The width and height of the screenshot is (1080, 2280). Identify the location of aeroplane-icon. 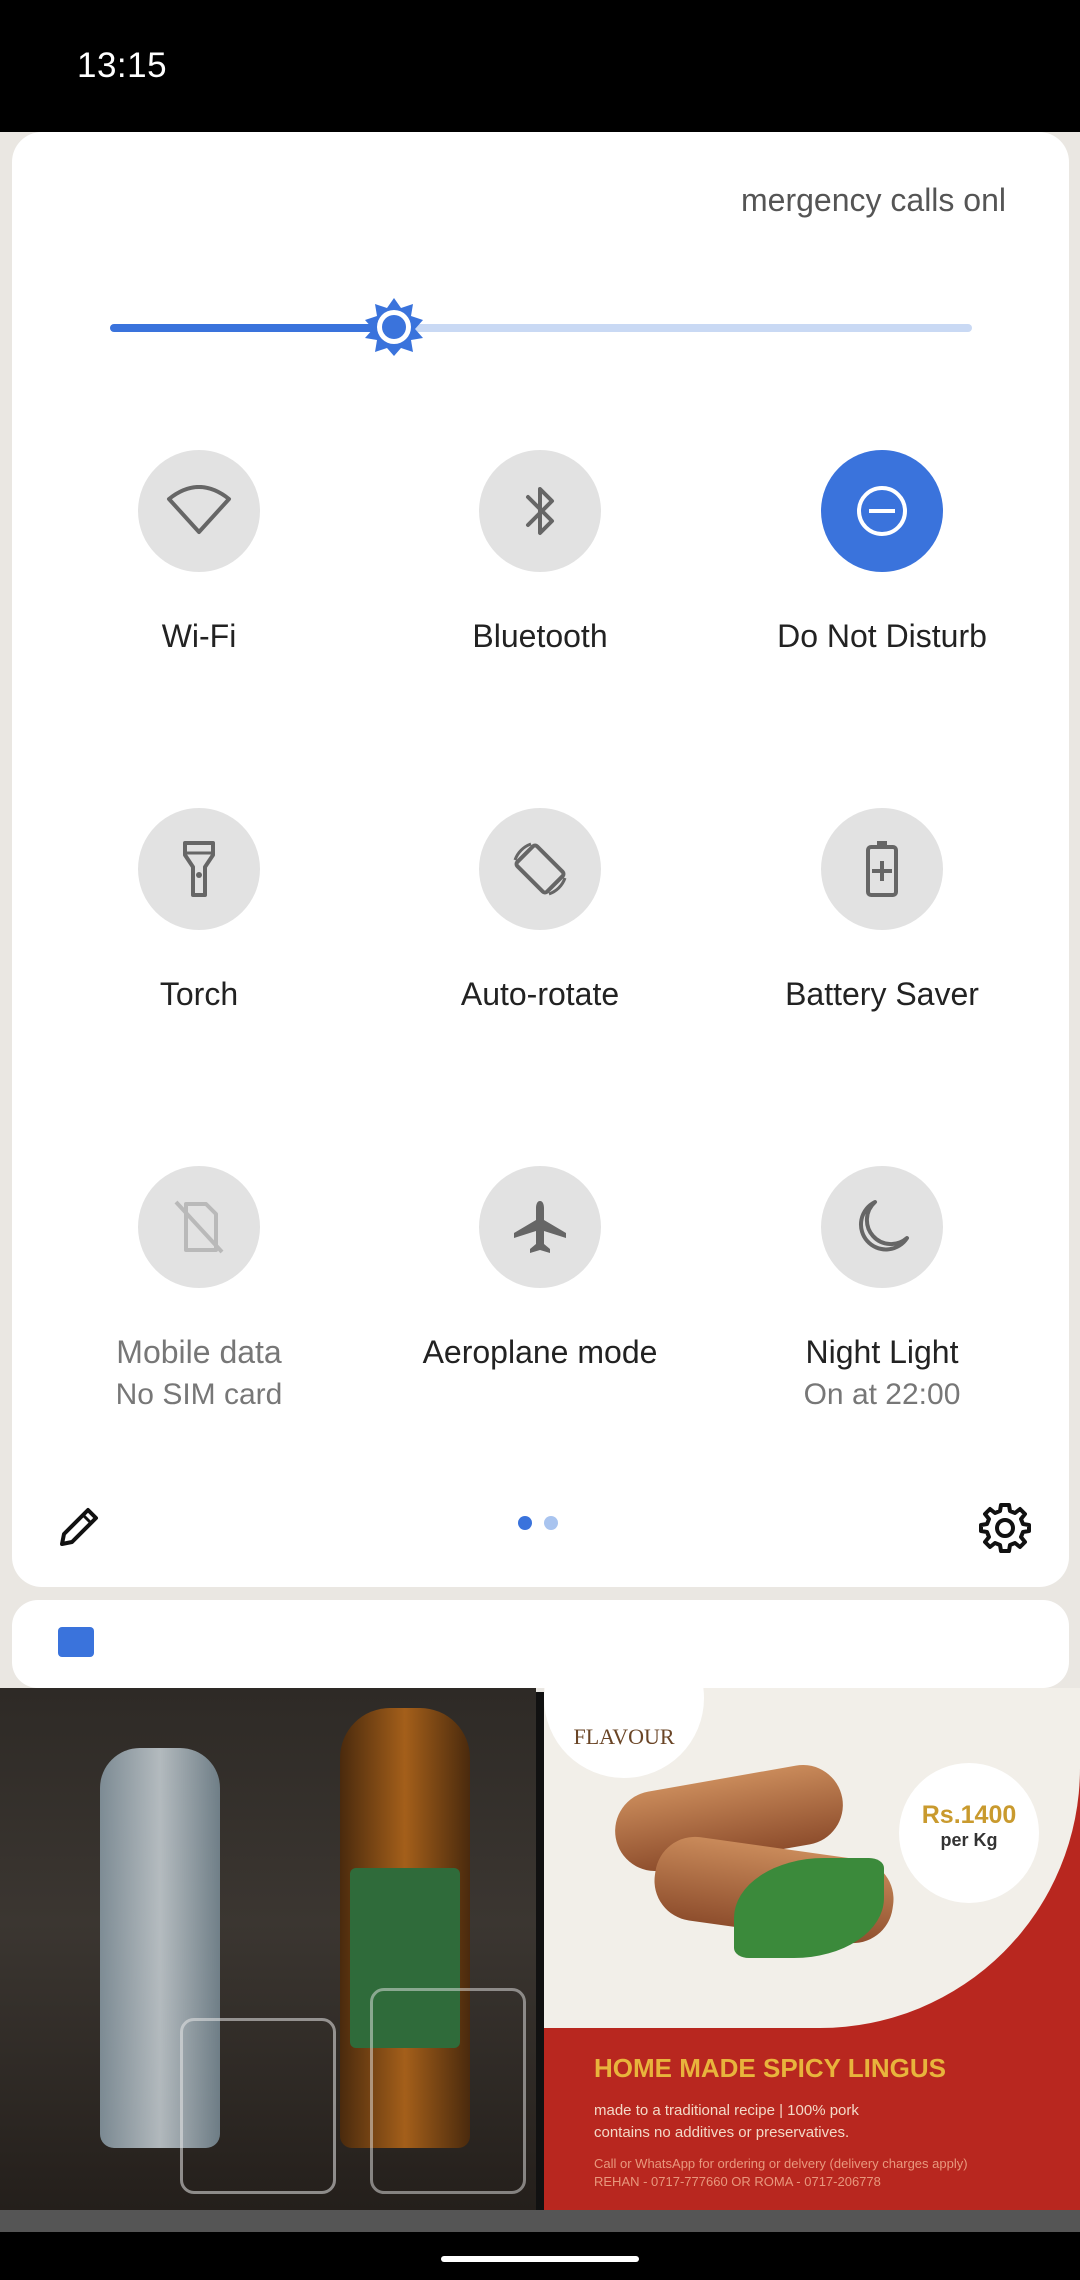
(540, 1227).